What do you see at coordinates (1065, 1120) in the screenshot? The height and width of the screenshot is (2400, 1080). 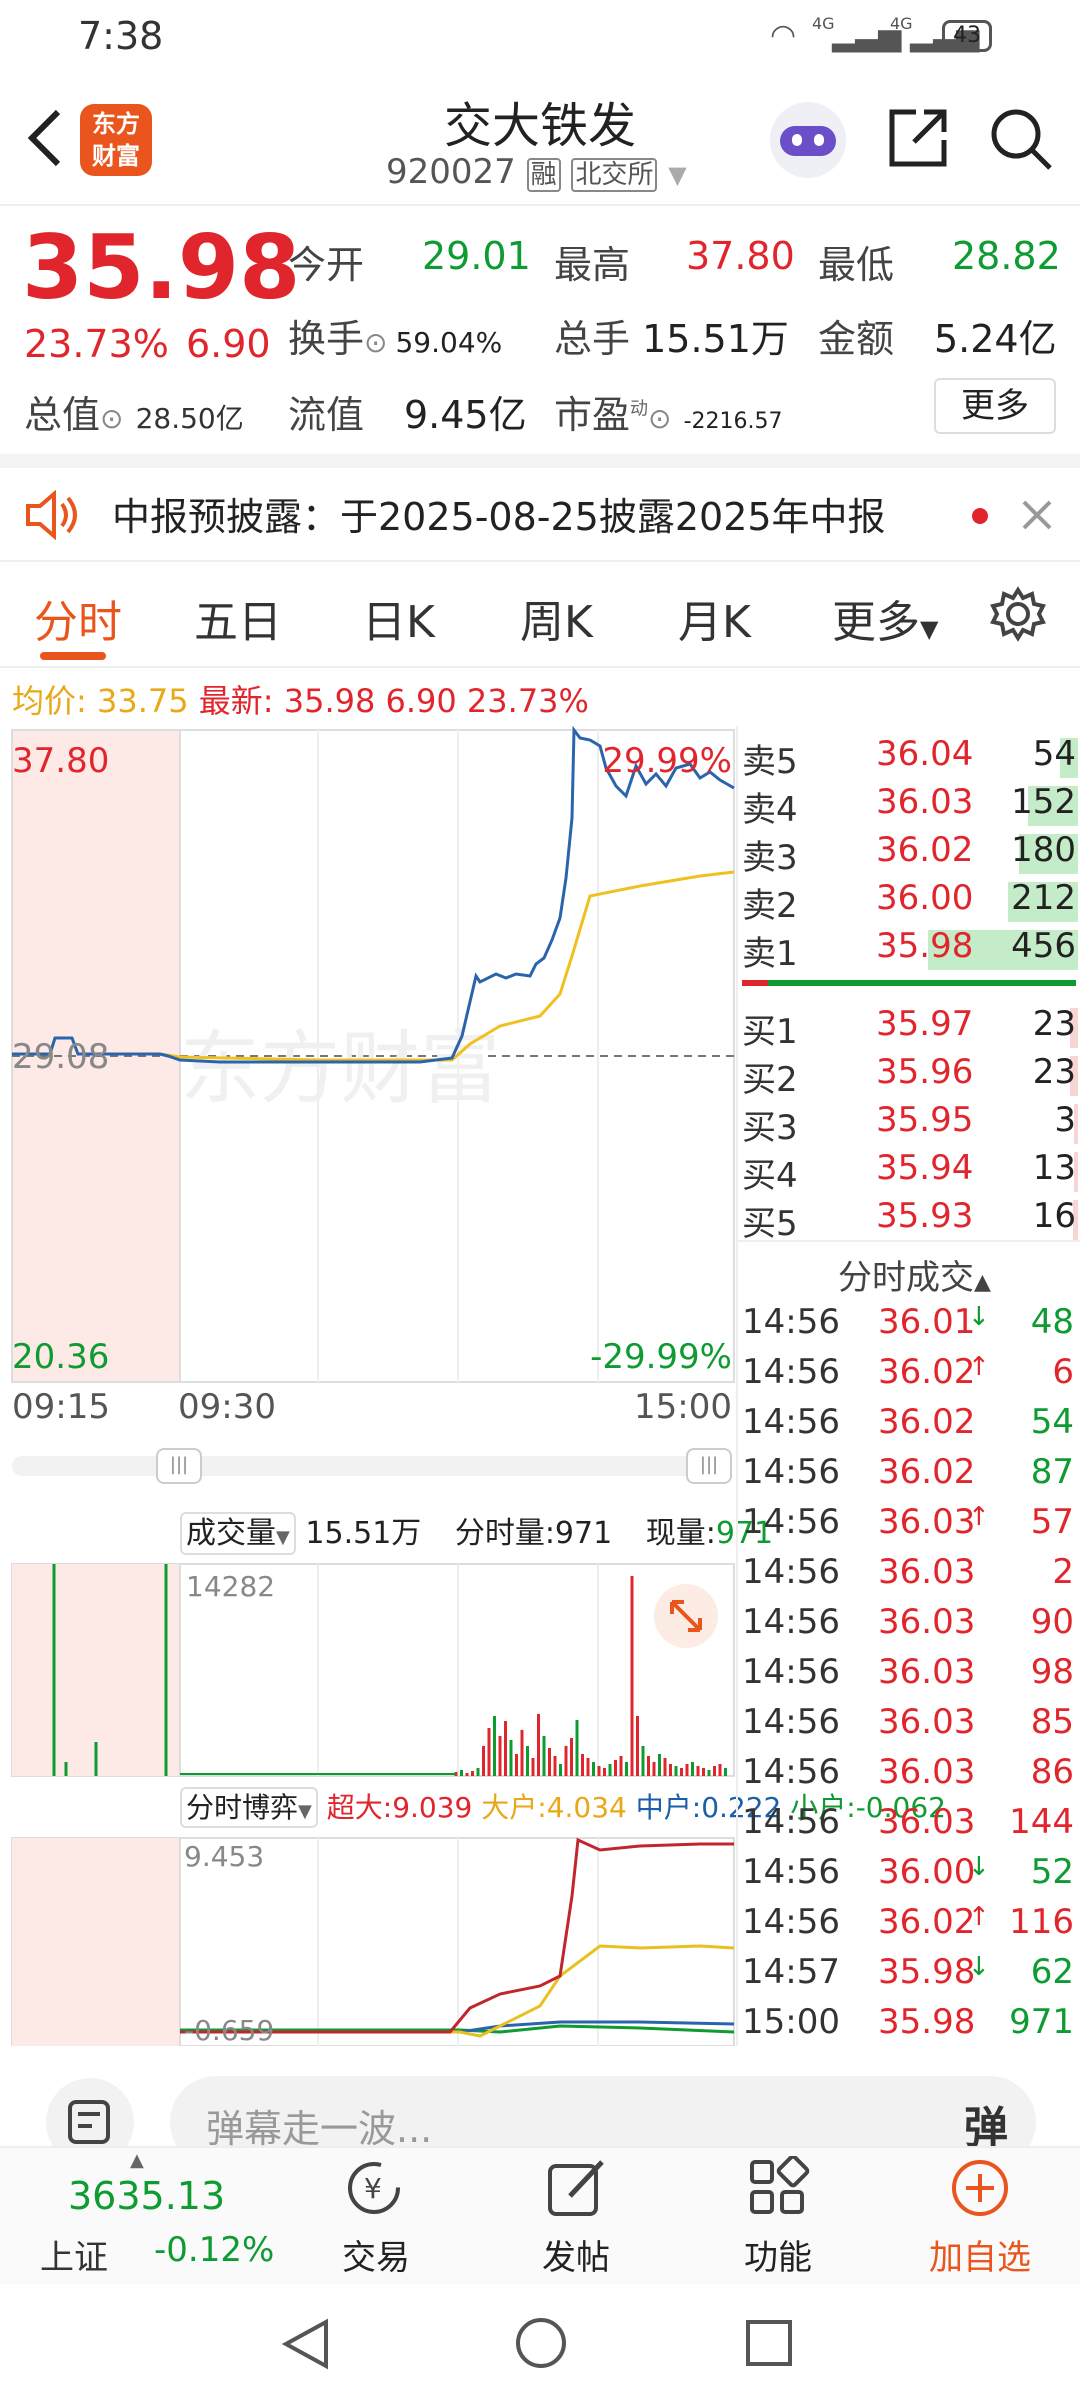 I see `buy-volume: 3` at bounding box center [1065, 1120].